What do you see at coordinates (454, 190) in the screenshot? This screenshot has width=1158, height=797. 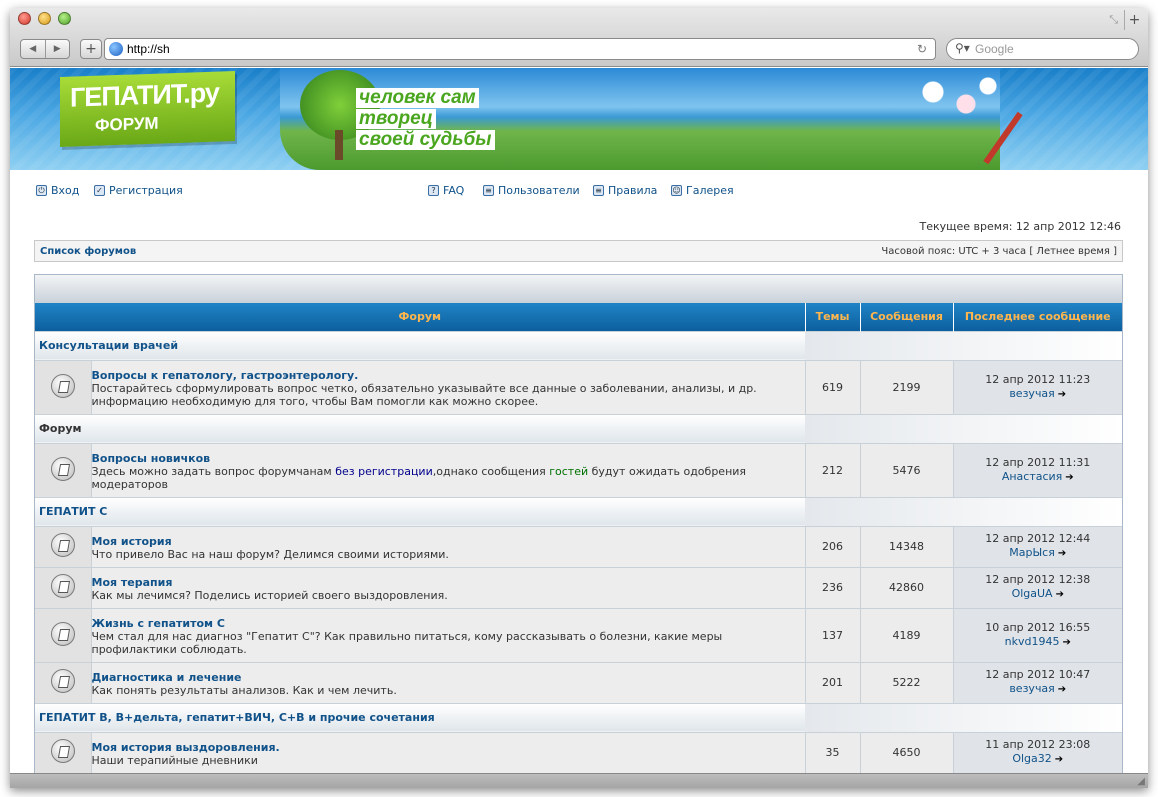 I see `faq-label: FAQ` at bounding box center [454, 190].